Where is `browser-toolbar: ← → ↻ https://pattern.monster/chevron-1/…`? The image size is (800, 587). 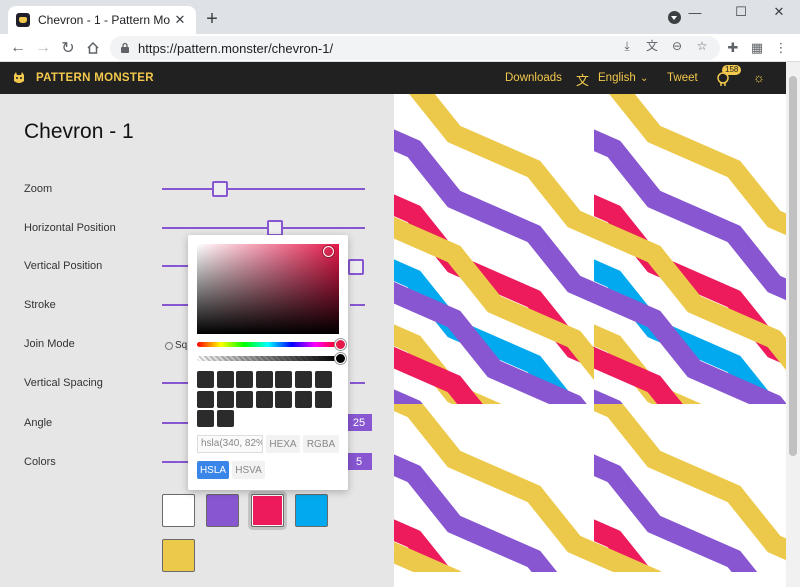 browser-toolbar: ← → ↻ https://pattern.monster/chevron-1/… is located at coordinates (400, 48).